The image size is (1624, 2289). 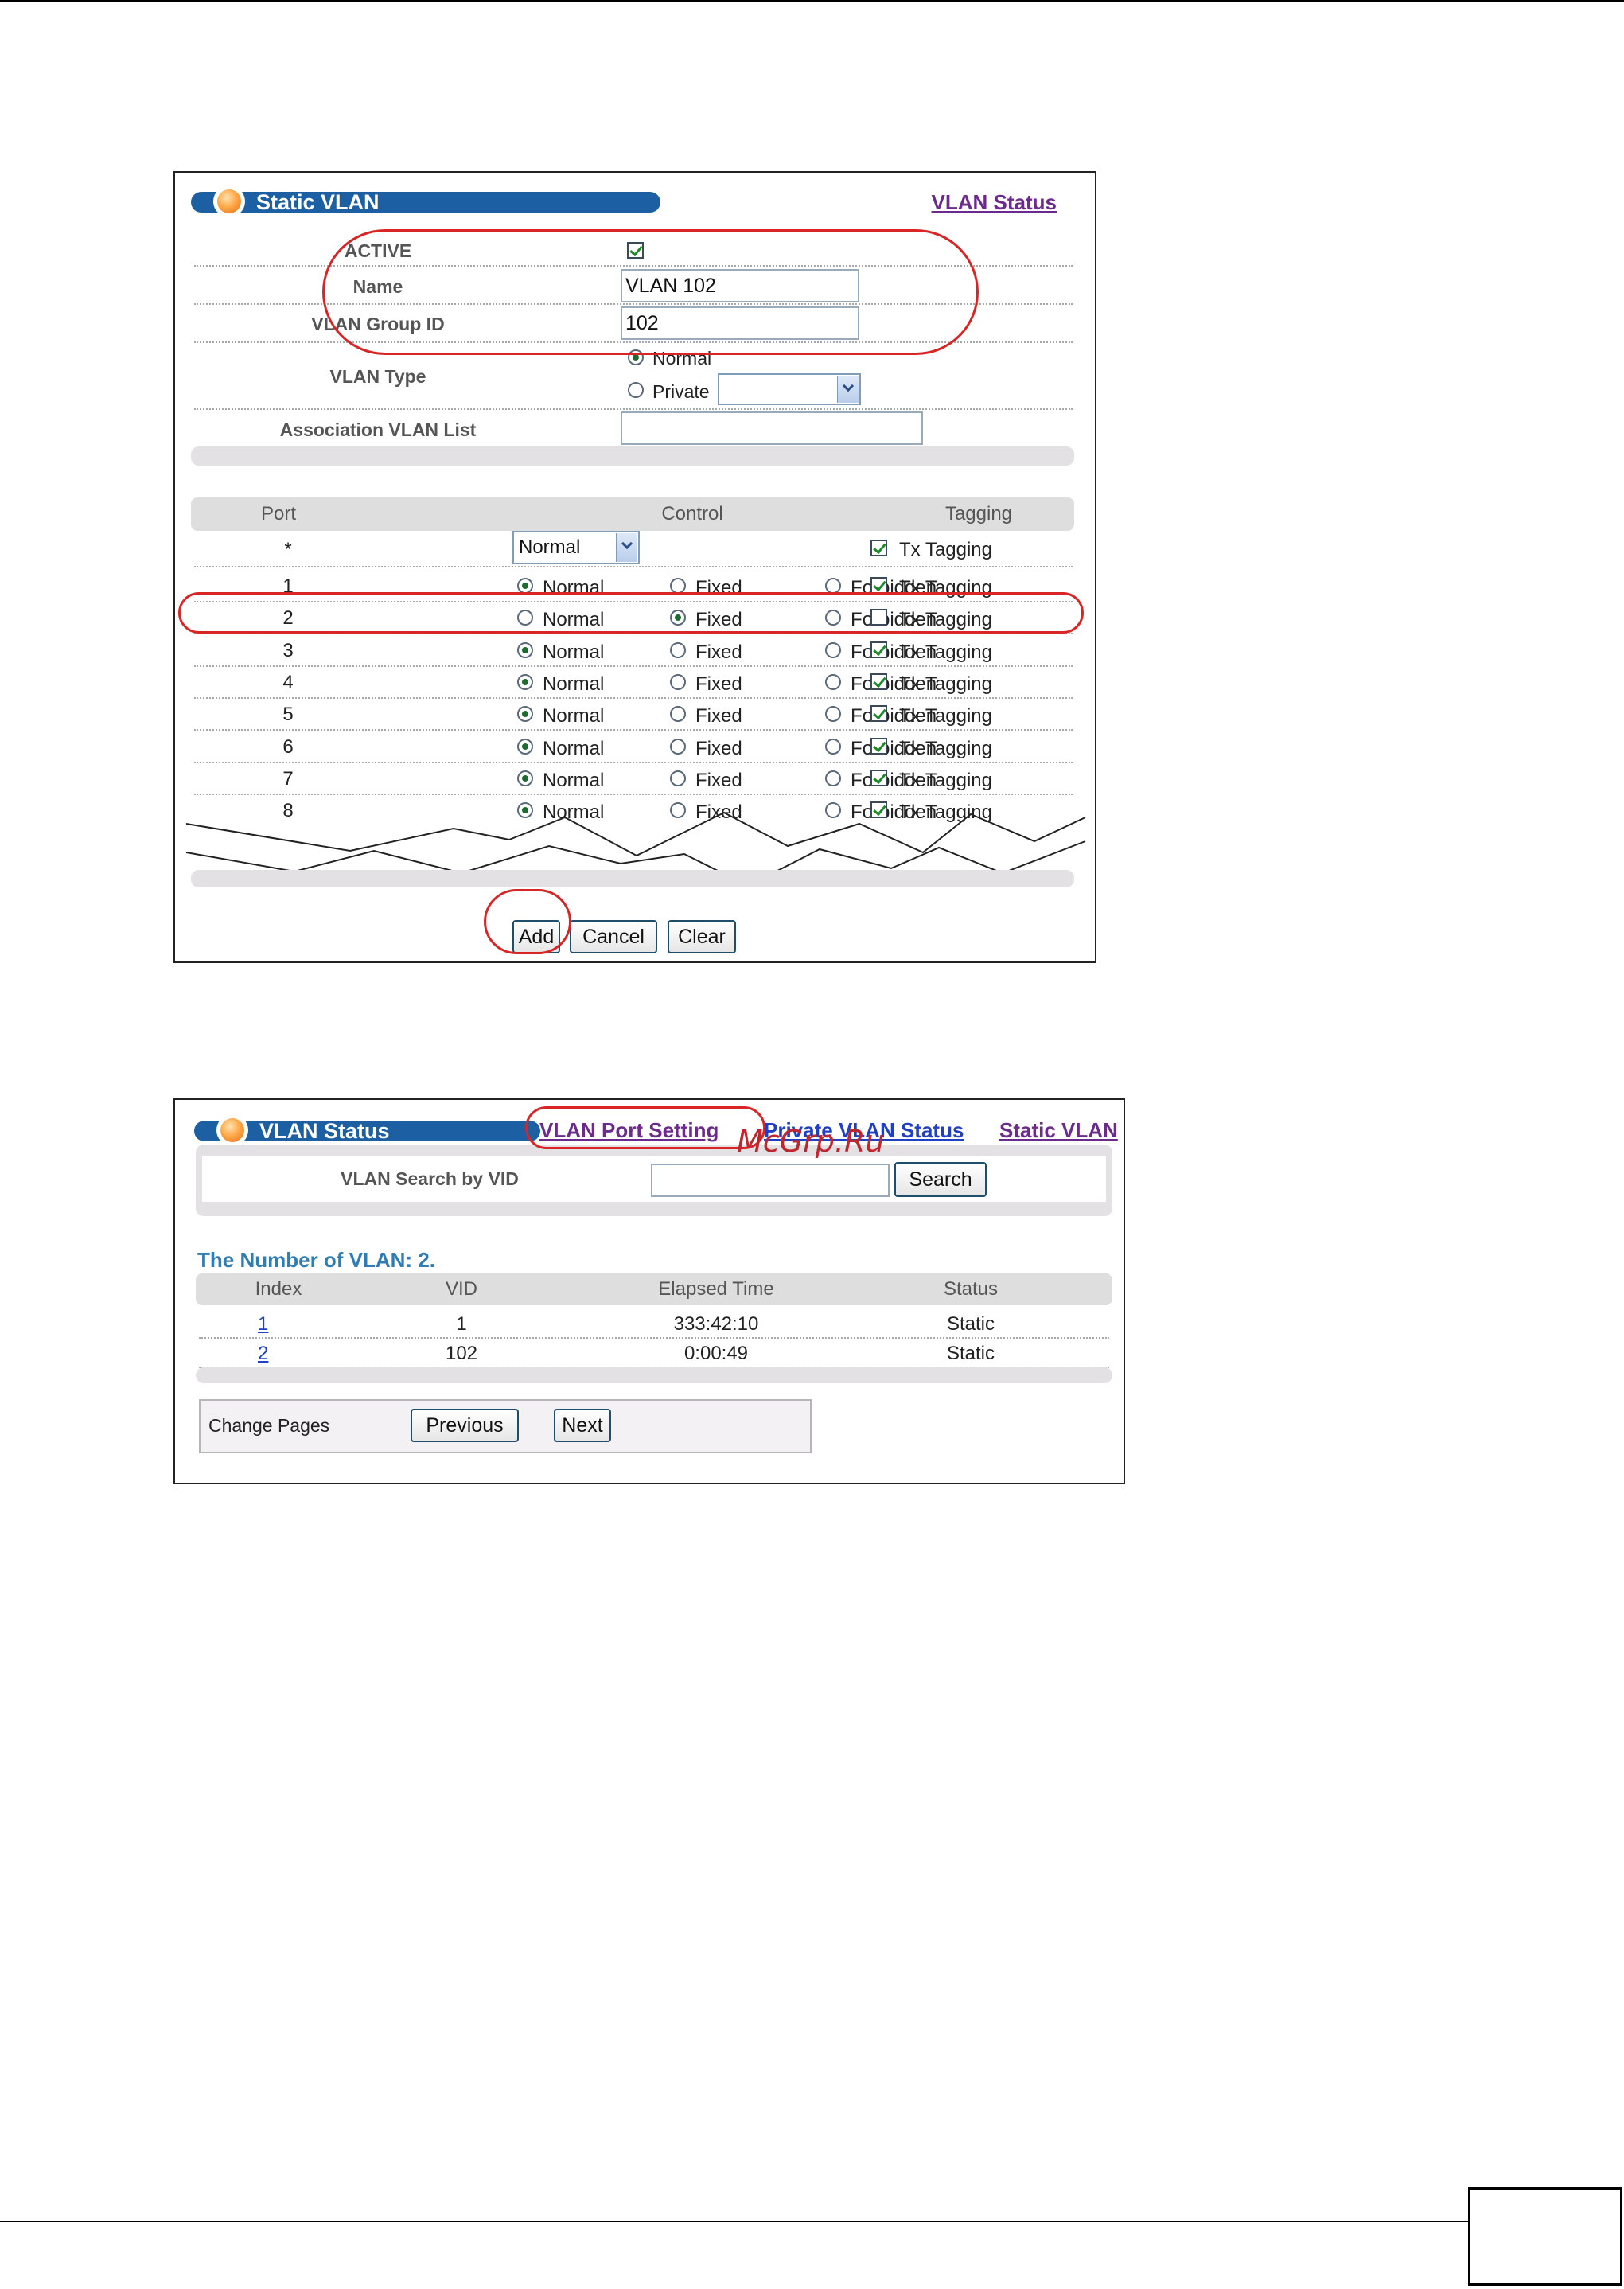 I want to click on vlan-search-input, so click(x=770, y=1180).